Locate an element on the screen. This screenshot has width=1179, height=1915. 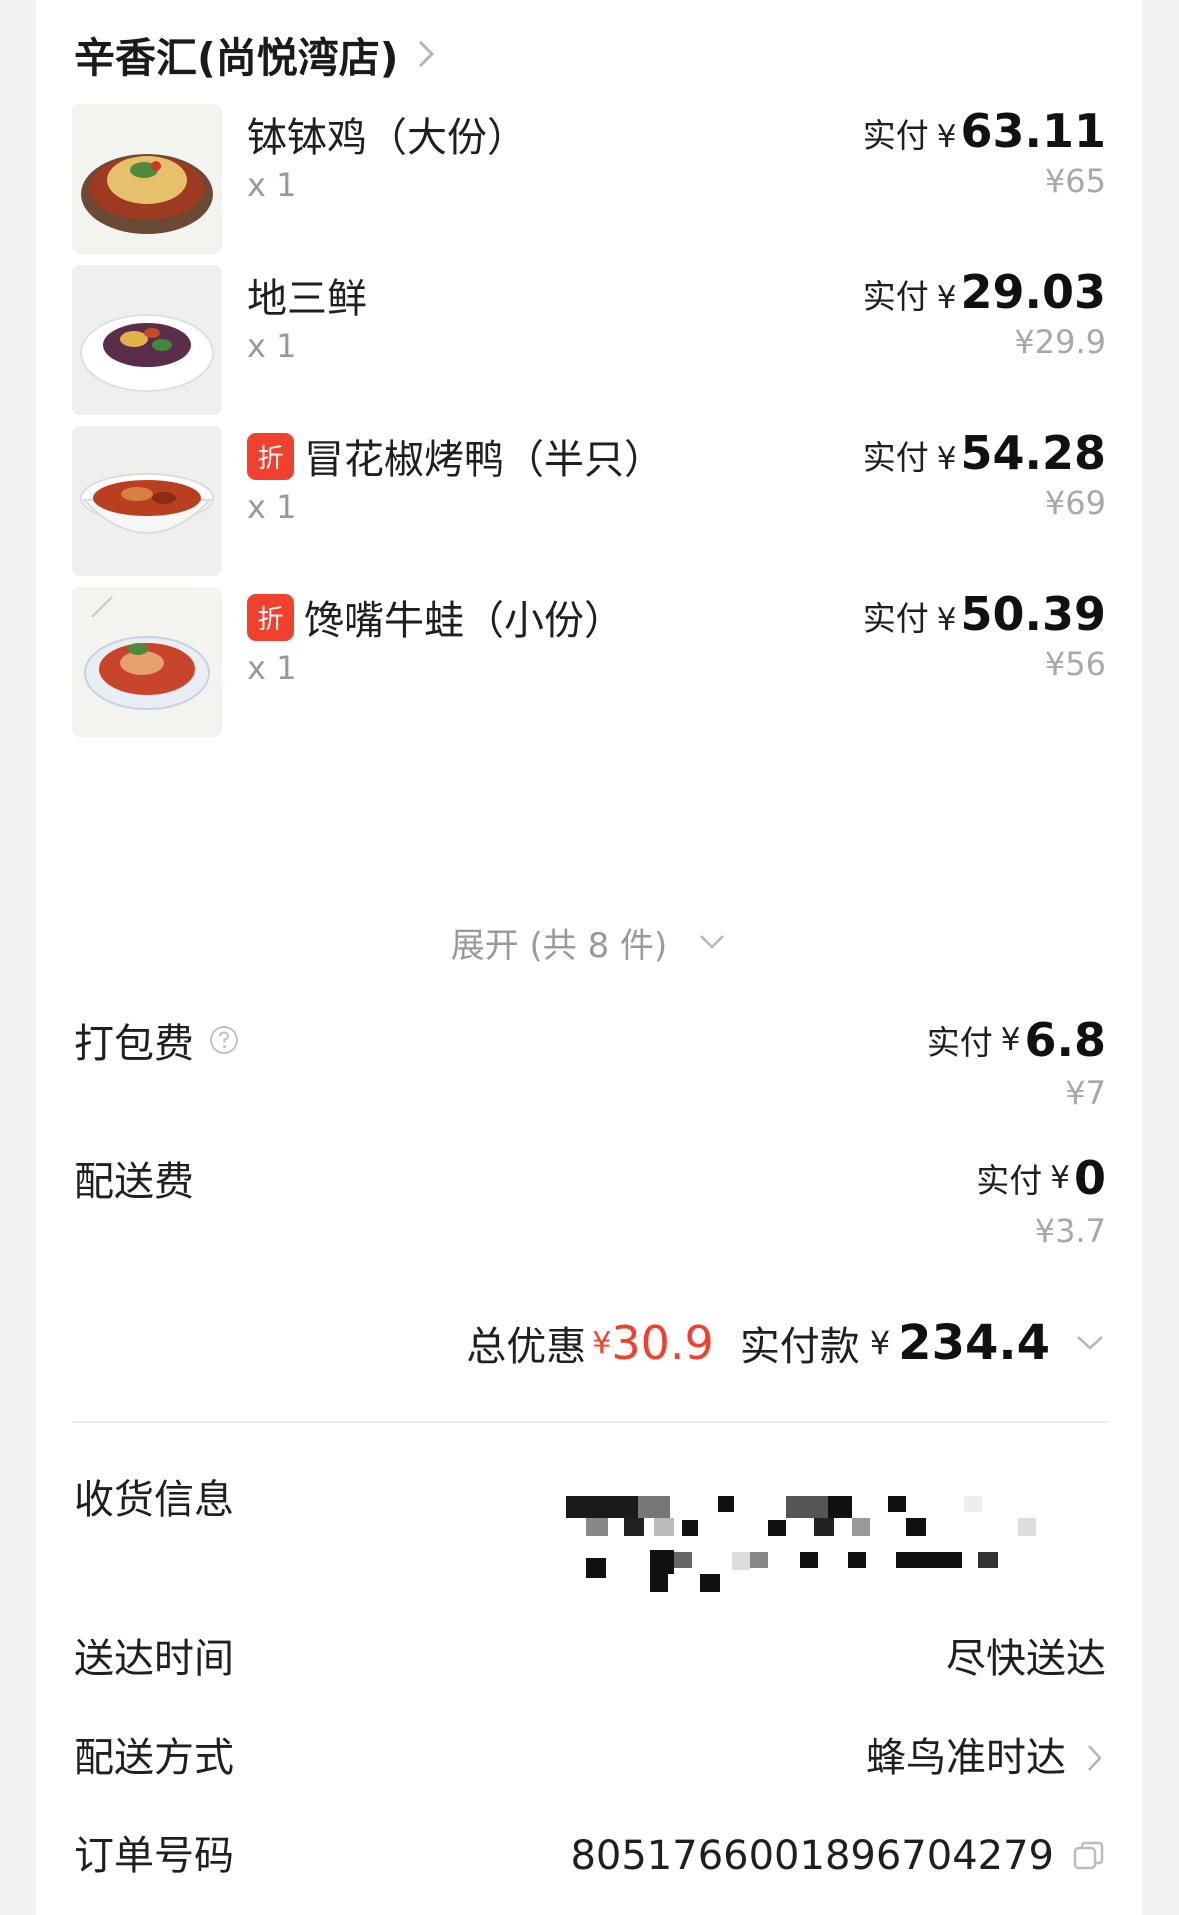
item-price: 实付 ¥ 63.11 ¥65 is located at coordinates (984, 152).